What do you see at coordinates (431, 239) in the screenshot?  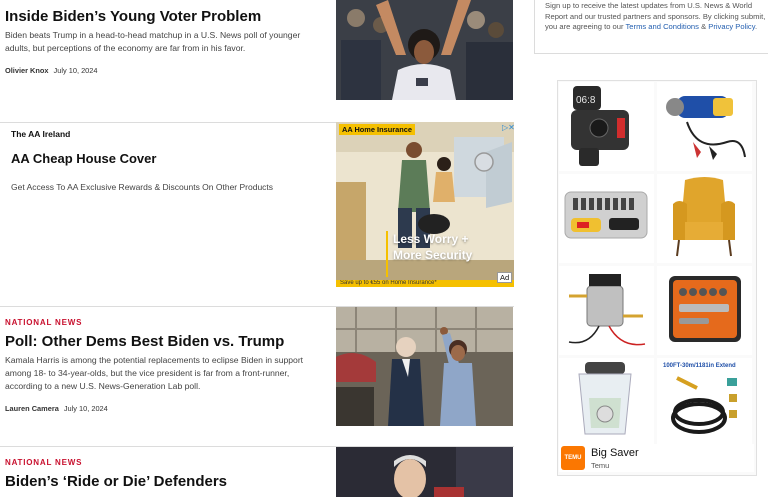 I see `ad-tagline-line1: Less Worry +` at bounding box center [431, 239].